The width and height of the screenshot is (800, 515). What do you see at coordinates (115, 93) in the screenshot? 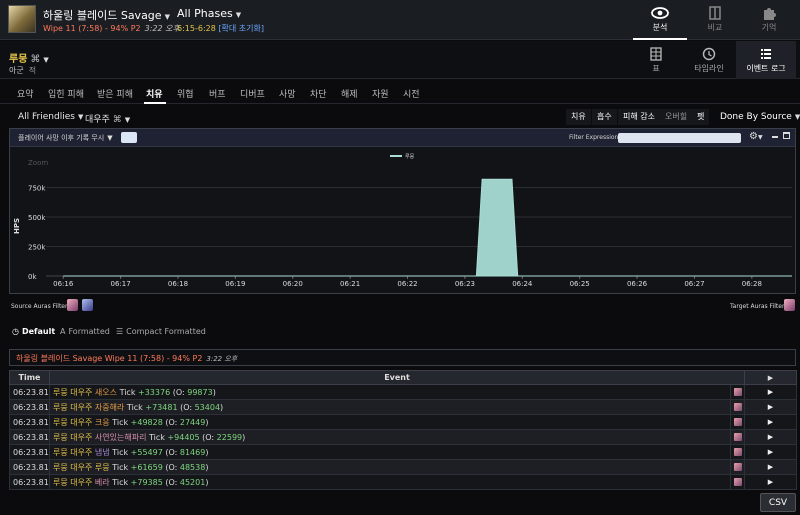
I see `tab-damage-taken: 받은 피해` at bounding box center [115, 93].